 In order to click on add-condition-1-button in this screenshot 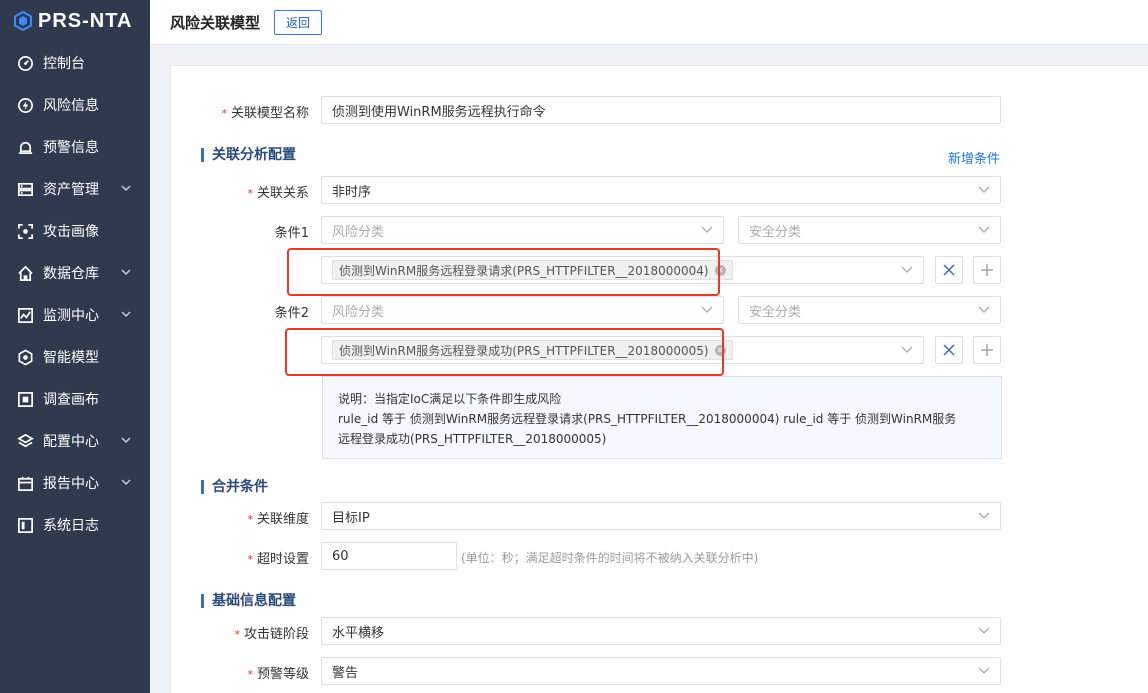, I will do `click(987, 270)`.